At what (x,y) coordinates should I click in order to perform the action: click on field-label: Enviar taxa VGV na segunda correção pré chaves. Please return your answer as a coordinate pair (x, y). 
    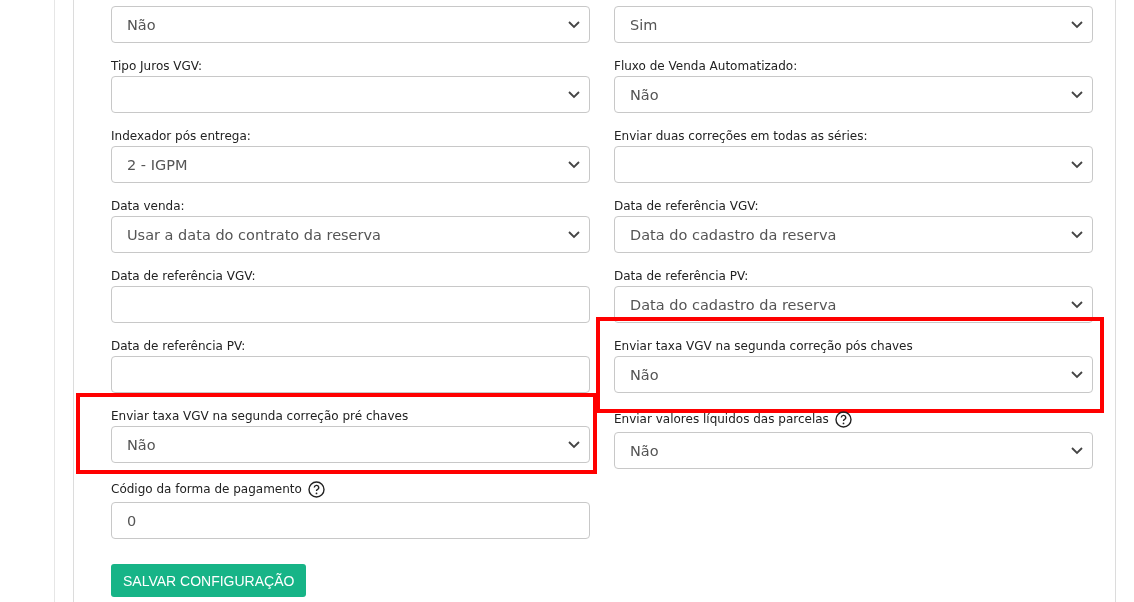
    Looking at the image, I should click on (260, 416).